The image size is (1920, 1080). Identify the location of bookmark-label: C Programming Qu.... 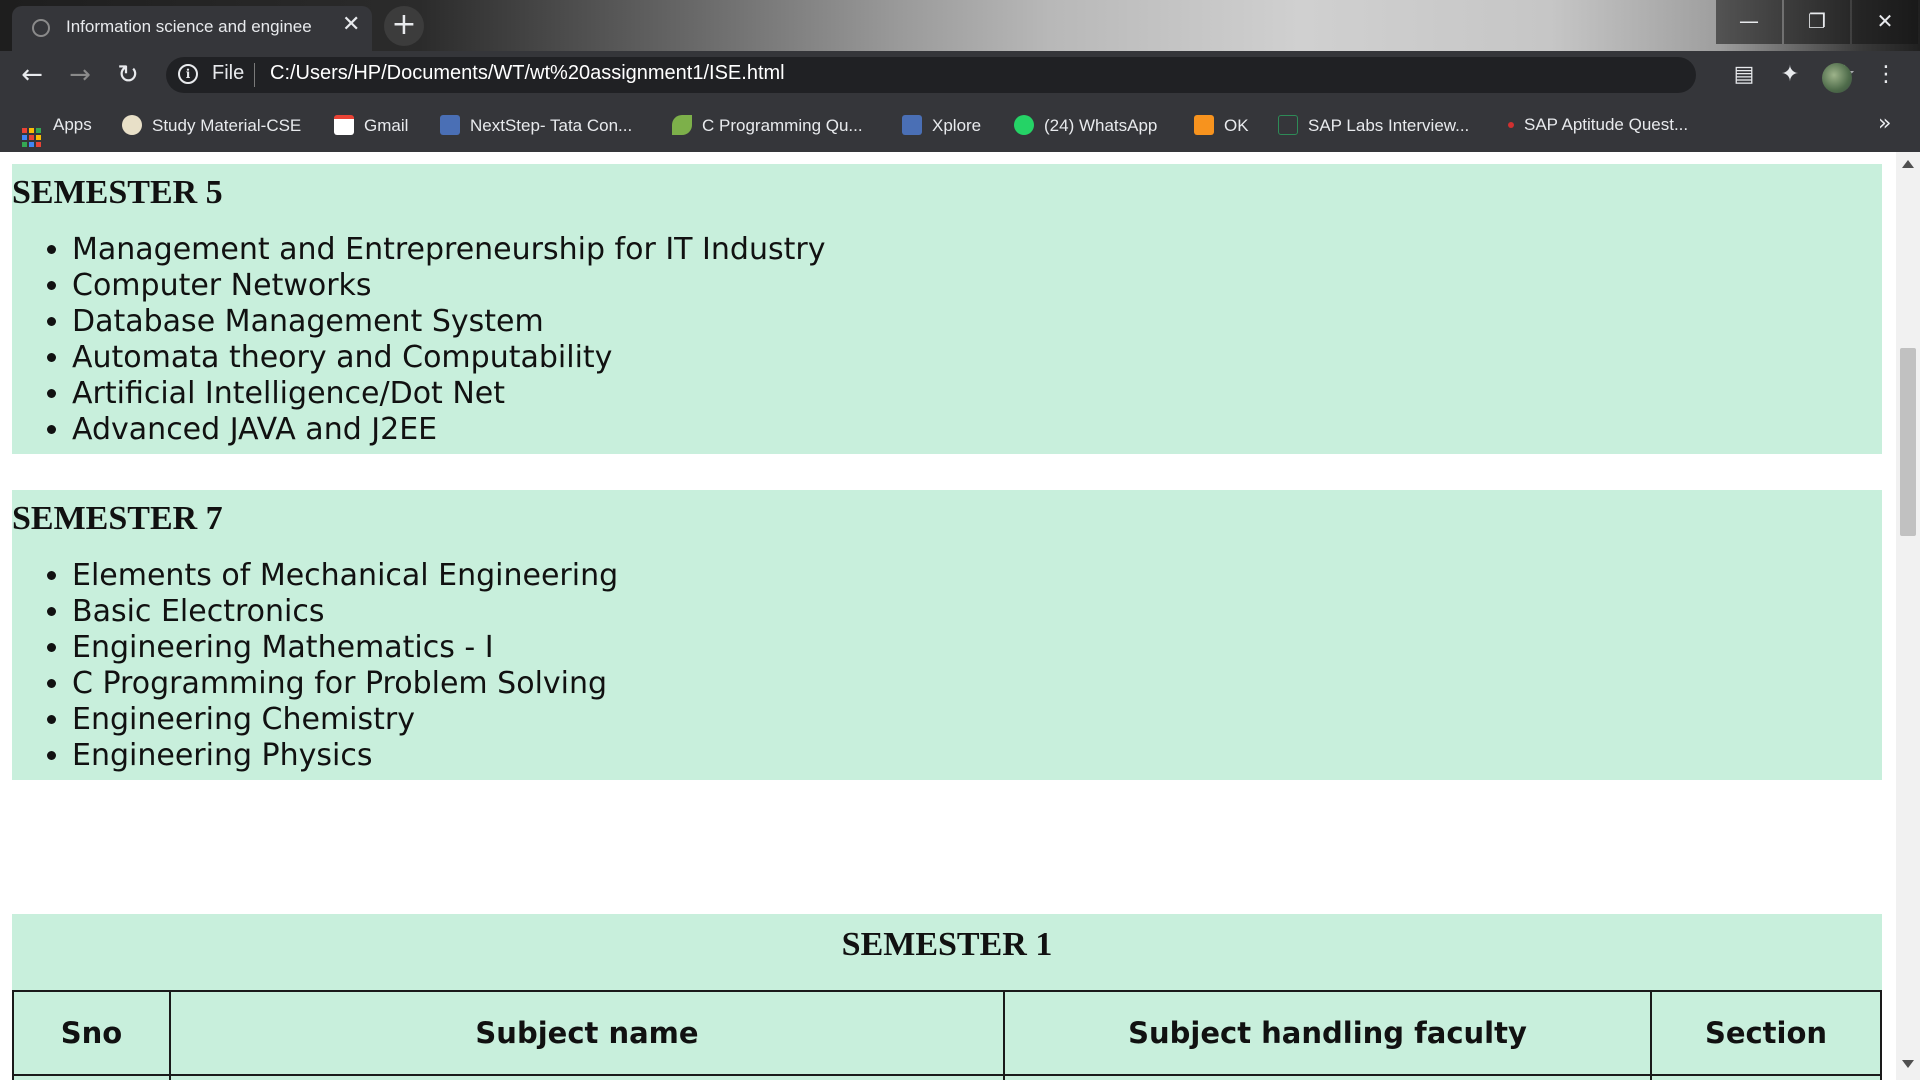
(782, 125).